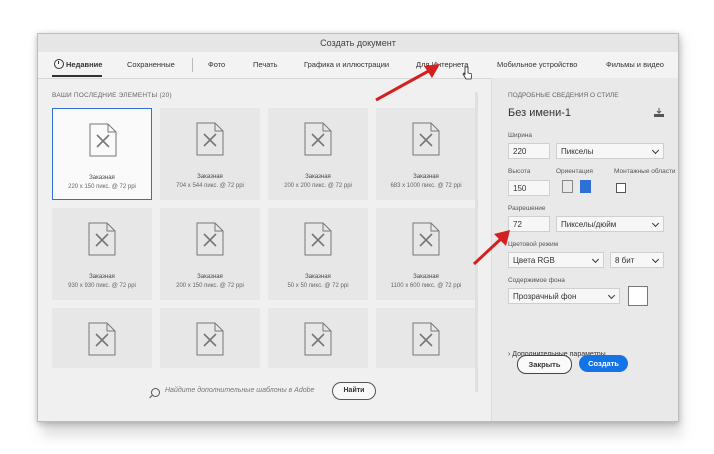 The width and height of the screenshot is (714, 454). I want to click on item-size: 683 x 1000 пикс. @ 72 ppi, so click(426, 186).